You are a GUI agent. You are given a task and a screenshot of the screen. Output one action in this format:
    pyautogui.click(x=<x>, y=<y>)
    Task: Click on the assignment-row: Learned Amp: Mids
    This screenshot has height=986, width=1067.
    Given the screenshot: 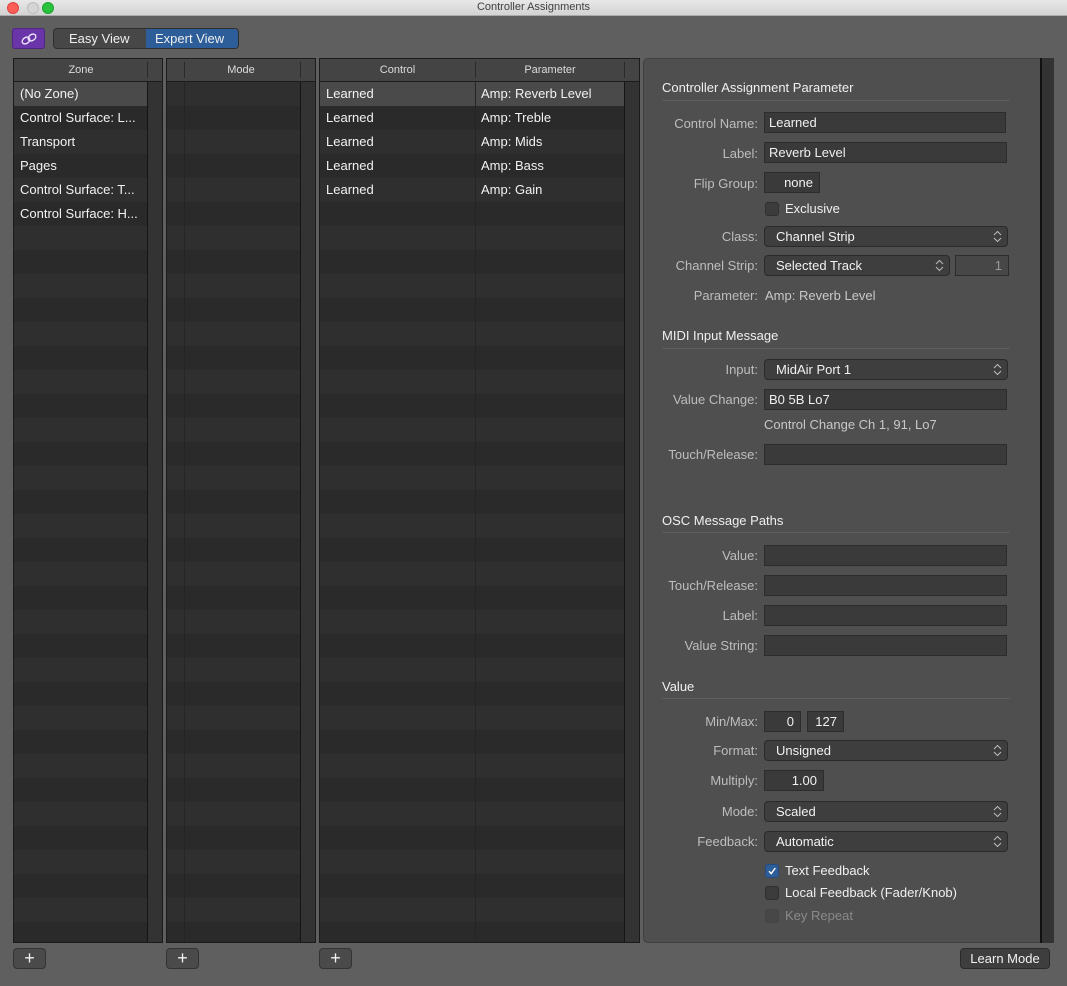 What is the action you would take?
    pyautogui.click(x=472, y=142)
    